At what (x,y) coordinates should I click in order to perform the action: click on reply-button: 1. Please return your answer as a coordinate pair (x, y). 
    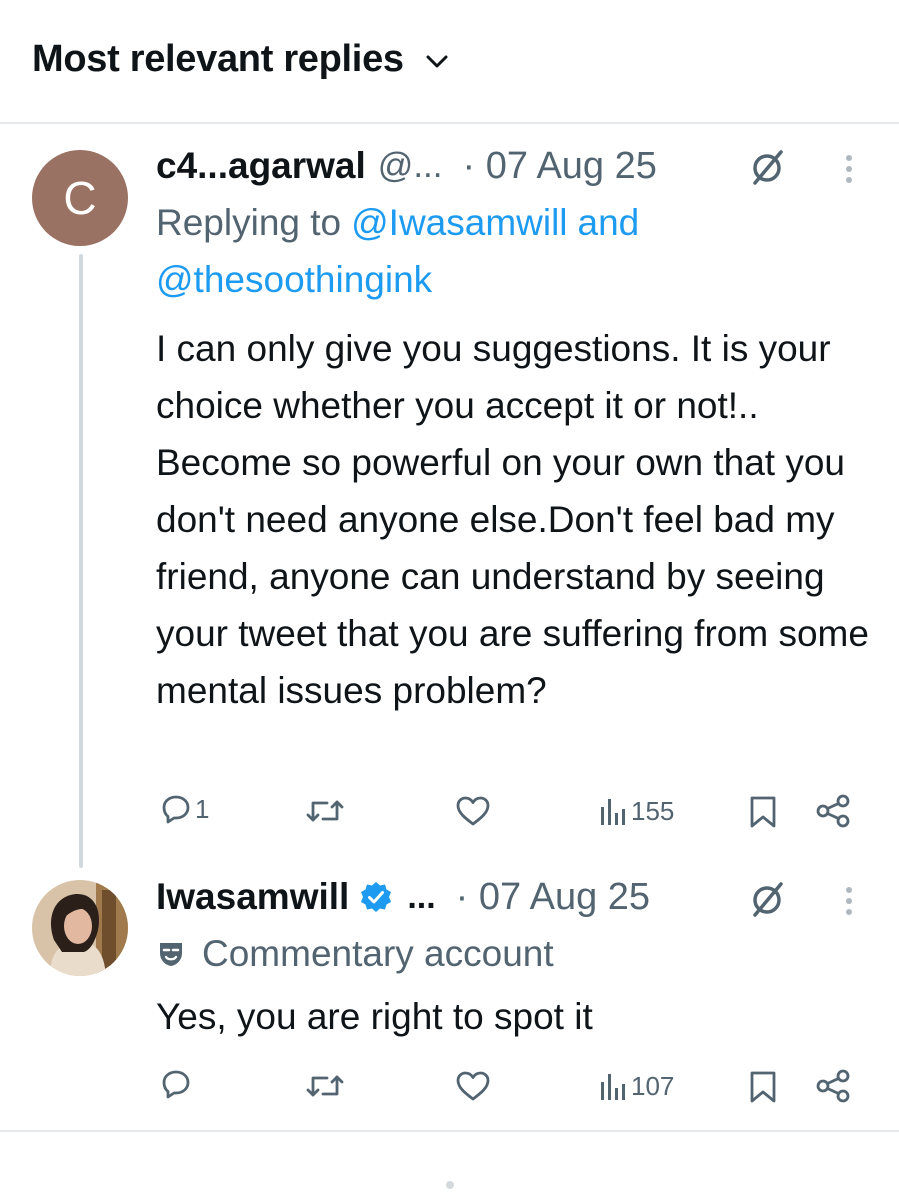
    Looking at the image, I should click on (184, 809).